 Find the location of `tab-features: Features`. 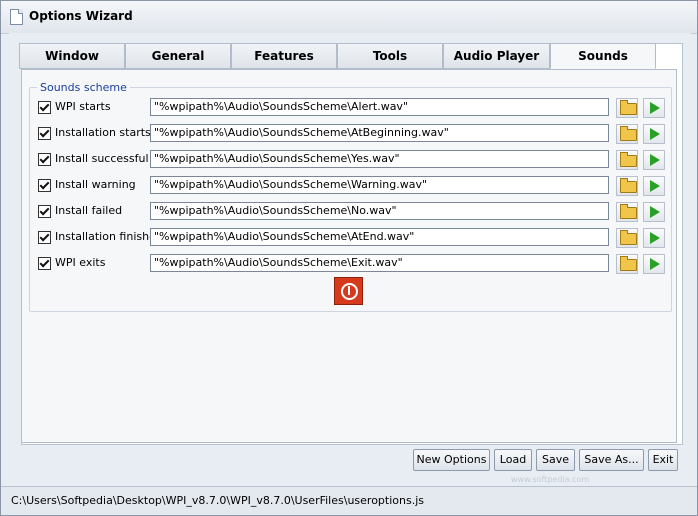

tab-features: Features is located at coordinates (284, 56).